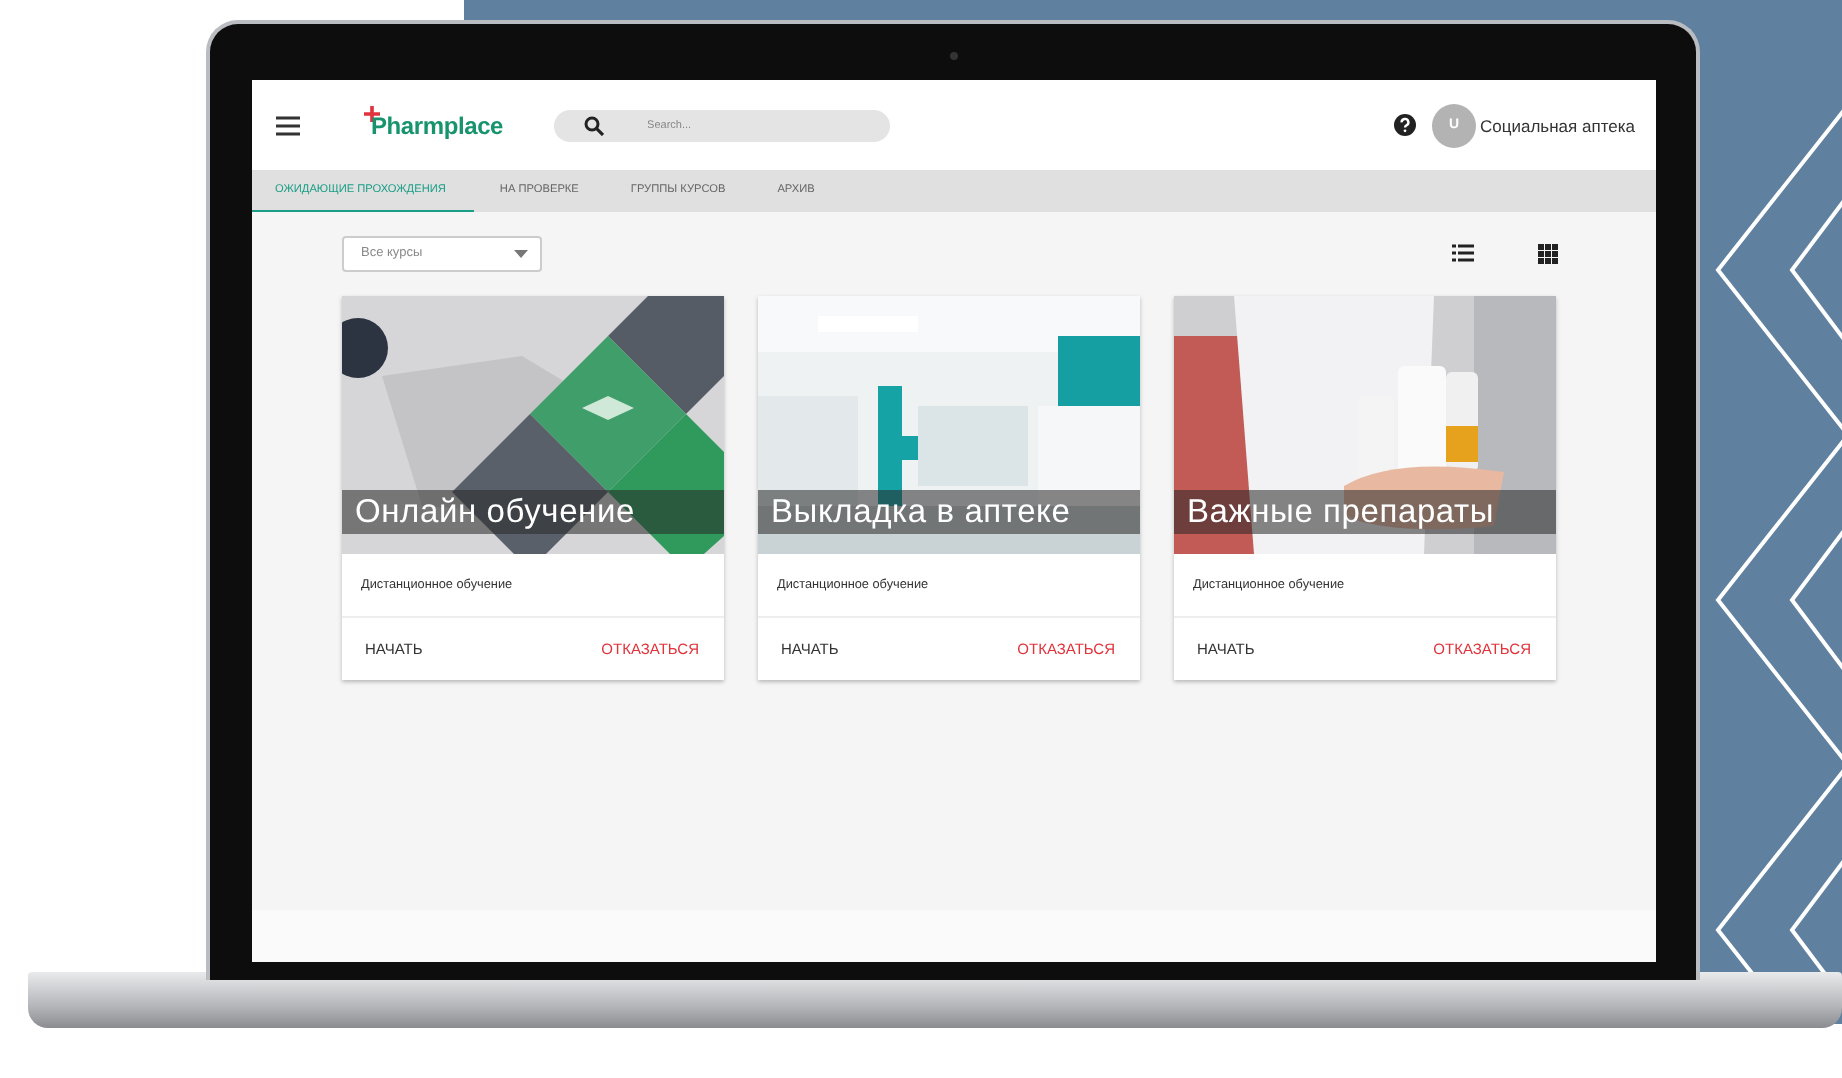 The width and height of the screenshot is (1842, 1078). What do you see at coordinates (1341, 512) in the screenshot?
I see `card-title: Важные препараты` at bounding box center [1341, 512].